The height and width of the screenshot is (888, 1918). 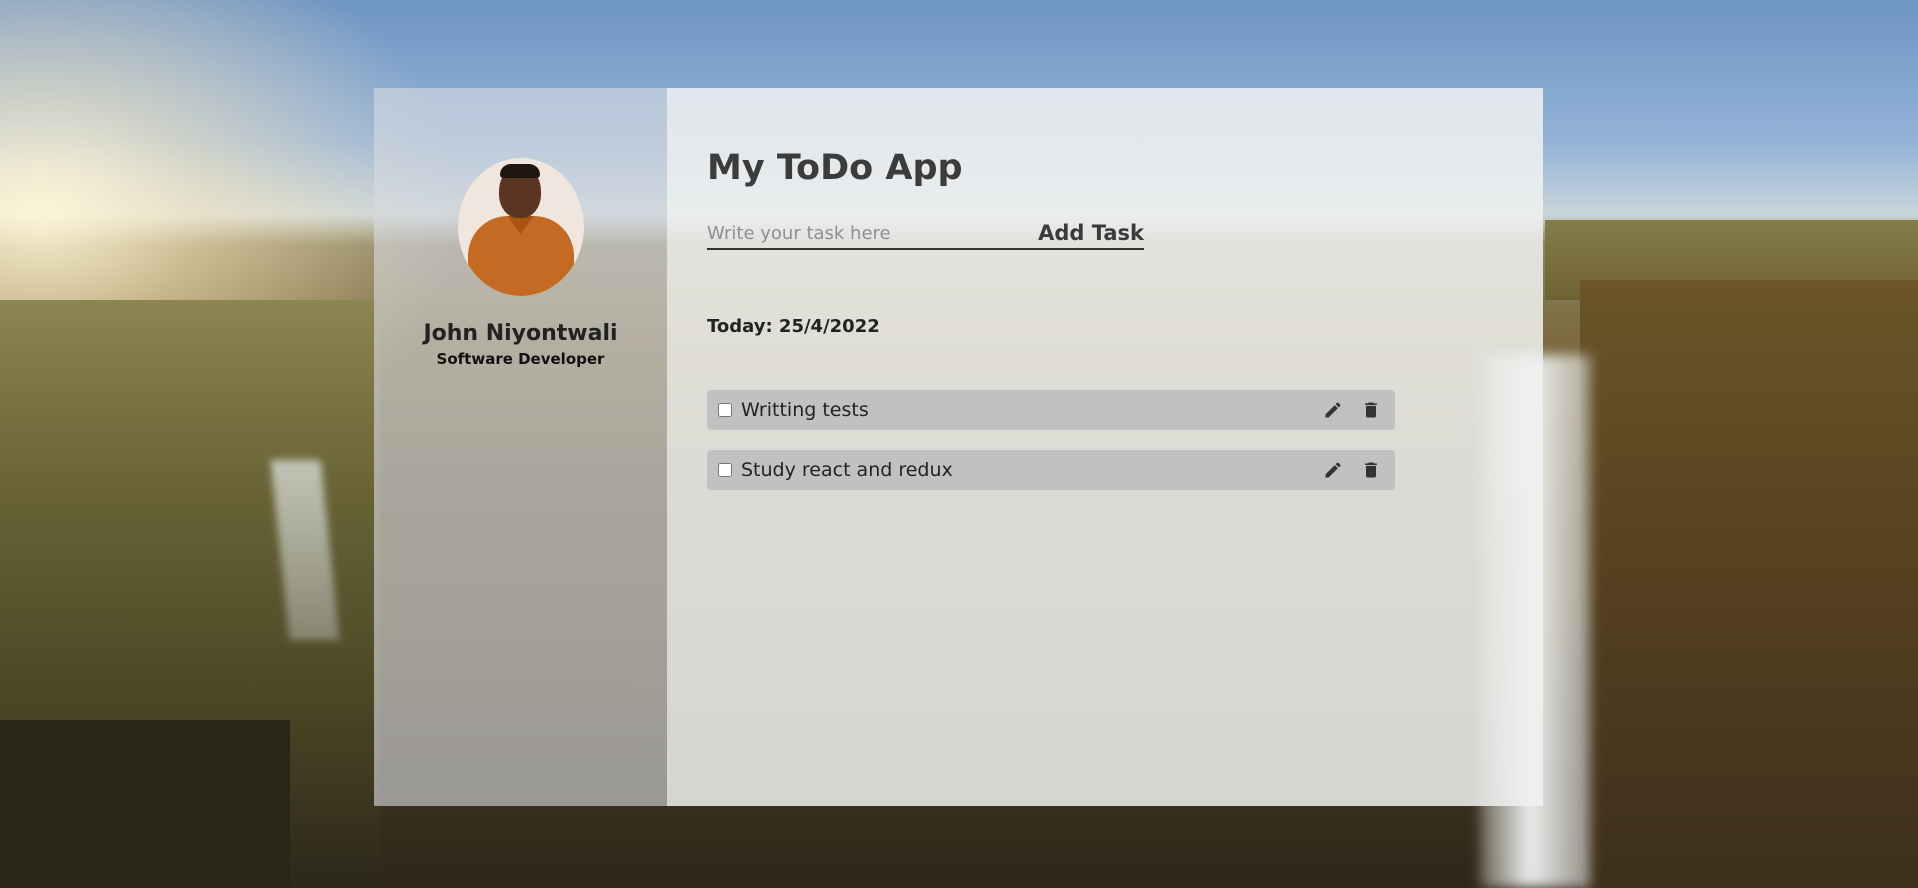 What do you see at coordinates (1749, 584) in the screenshot?
I see `background-cliff` at bounding box center [1749, 584].